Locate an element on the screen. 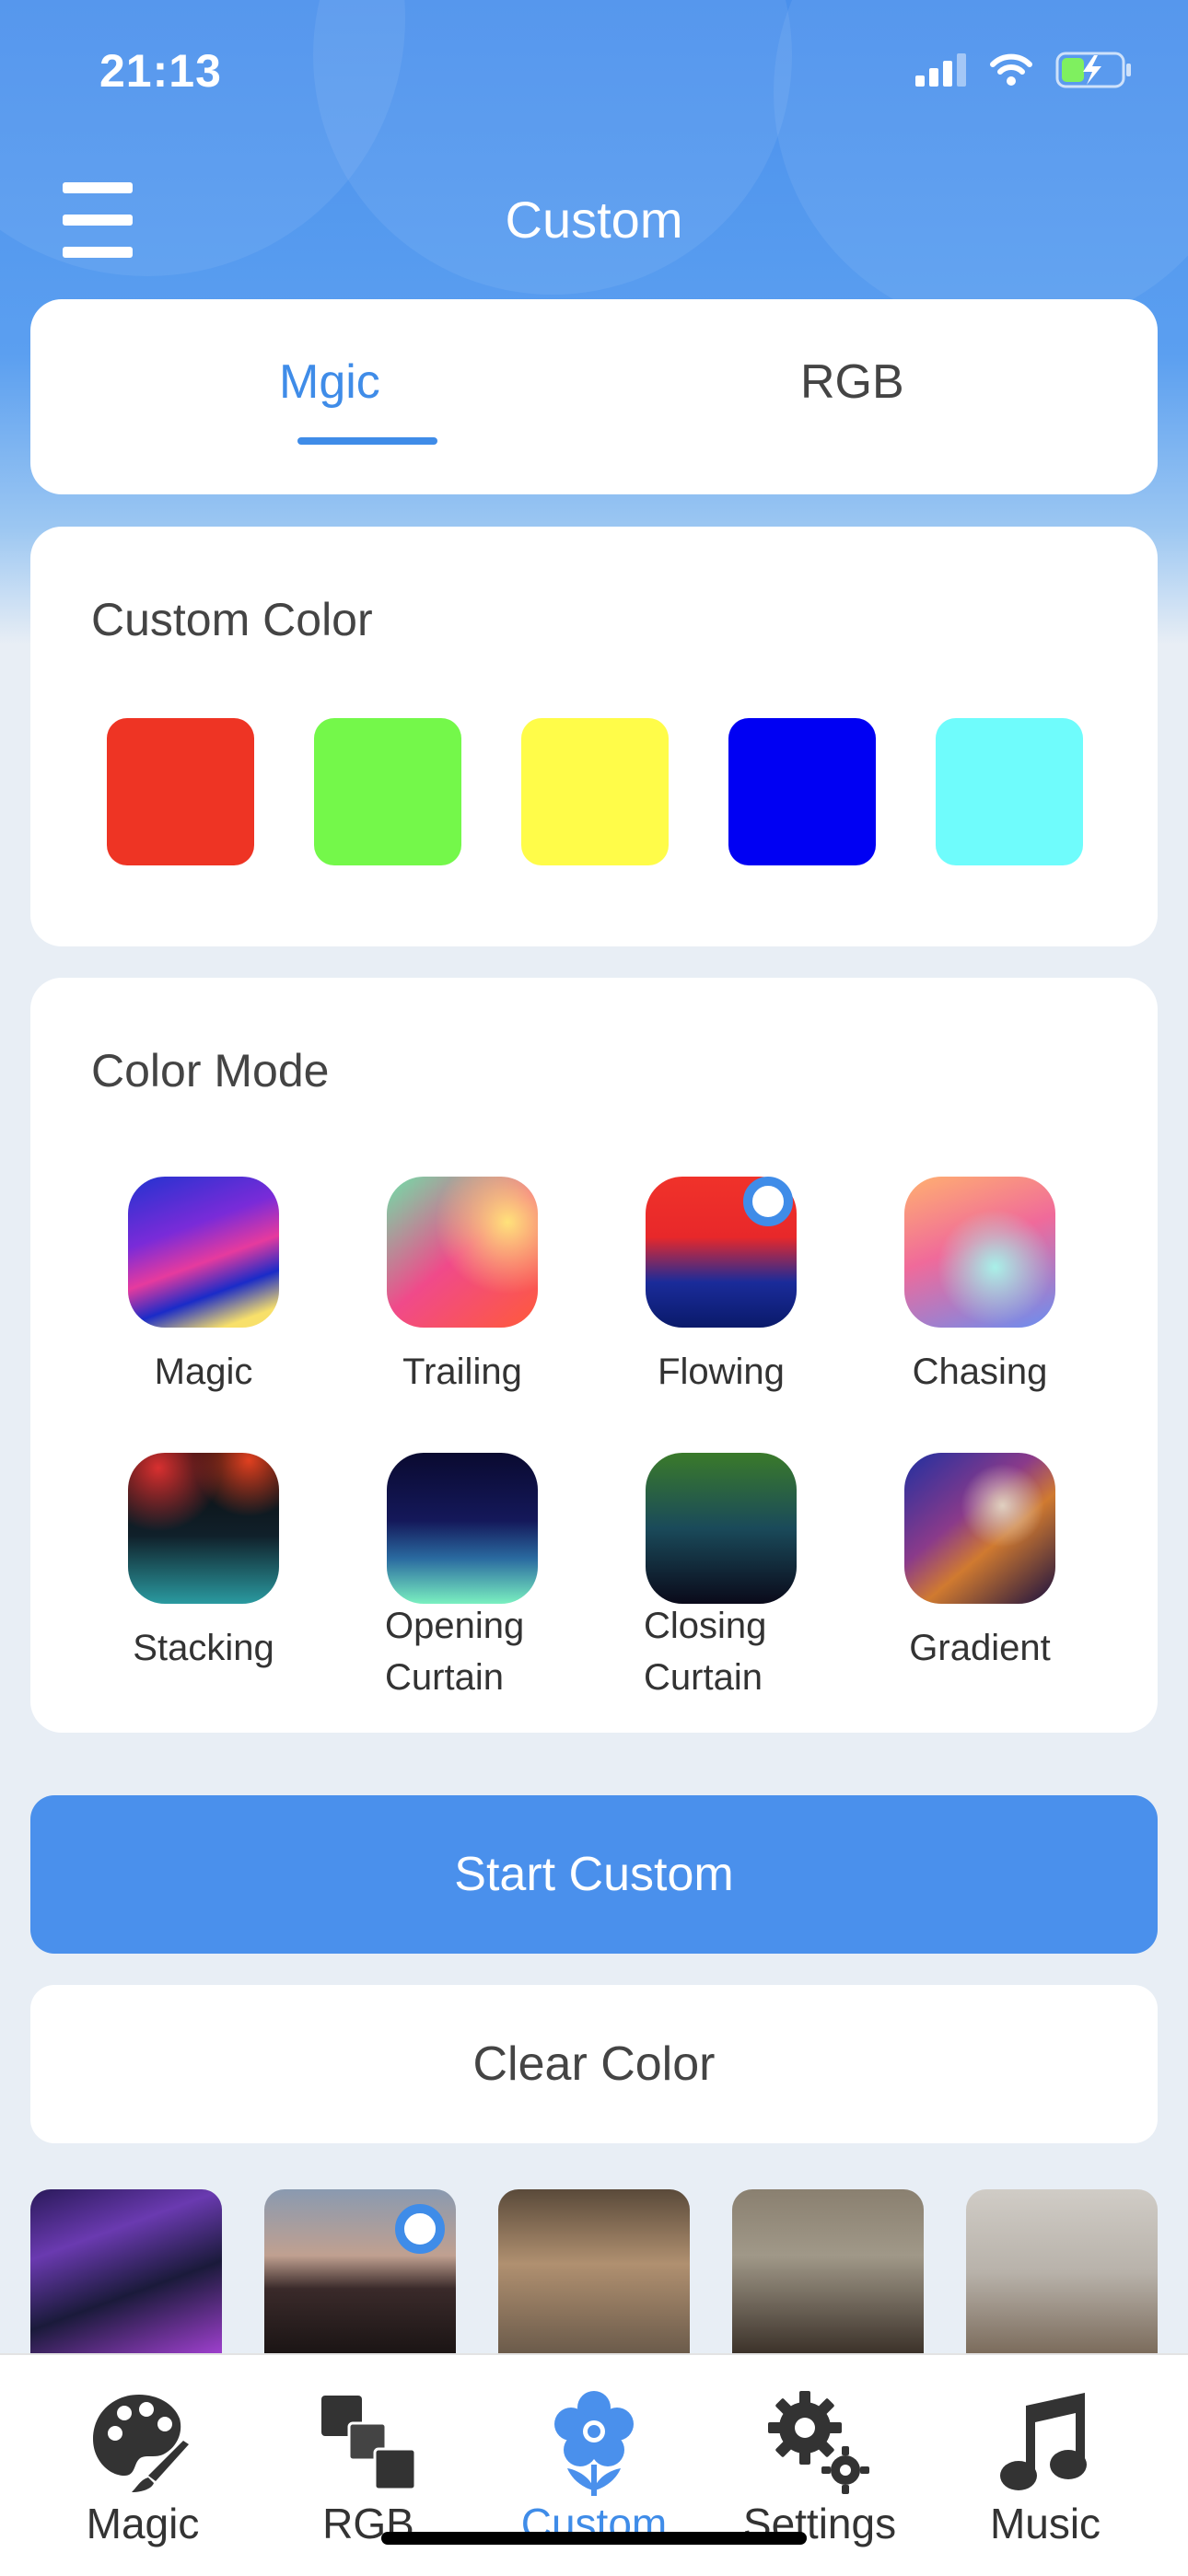  mode-trailing: Trailing is located at coordinates (462, 1287).